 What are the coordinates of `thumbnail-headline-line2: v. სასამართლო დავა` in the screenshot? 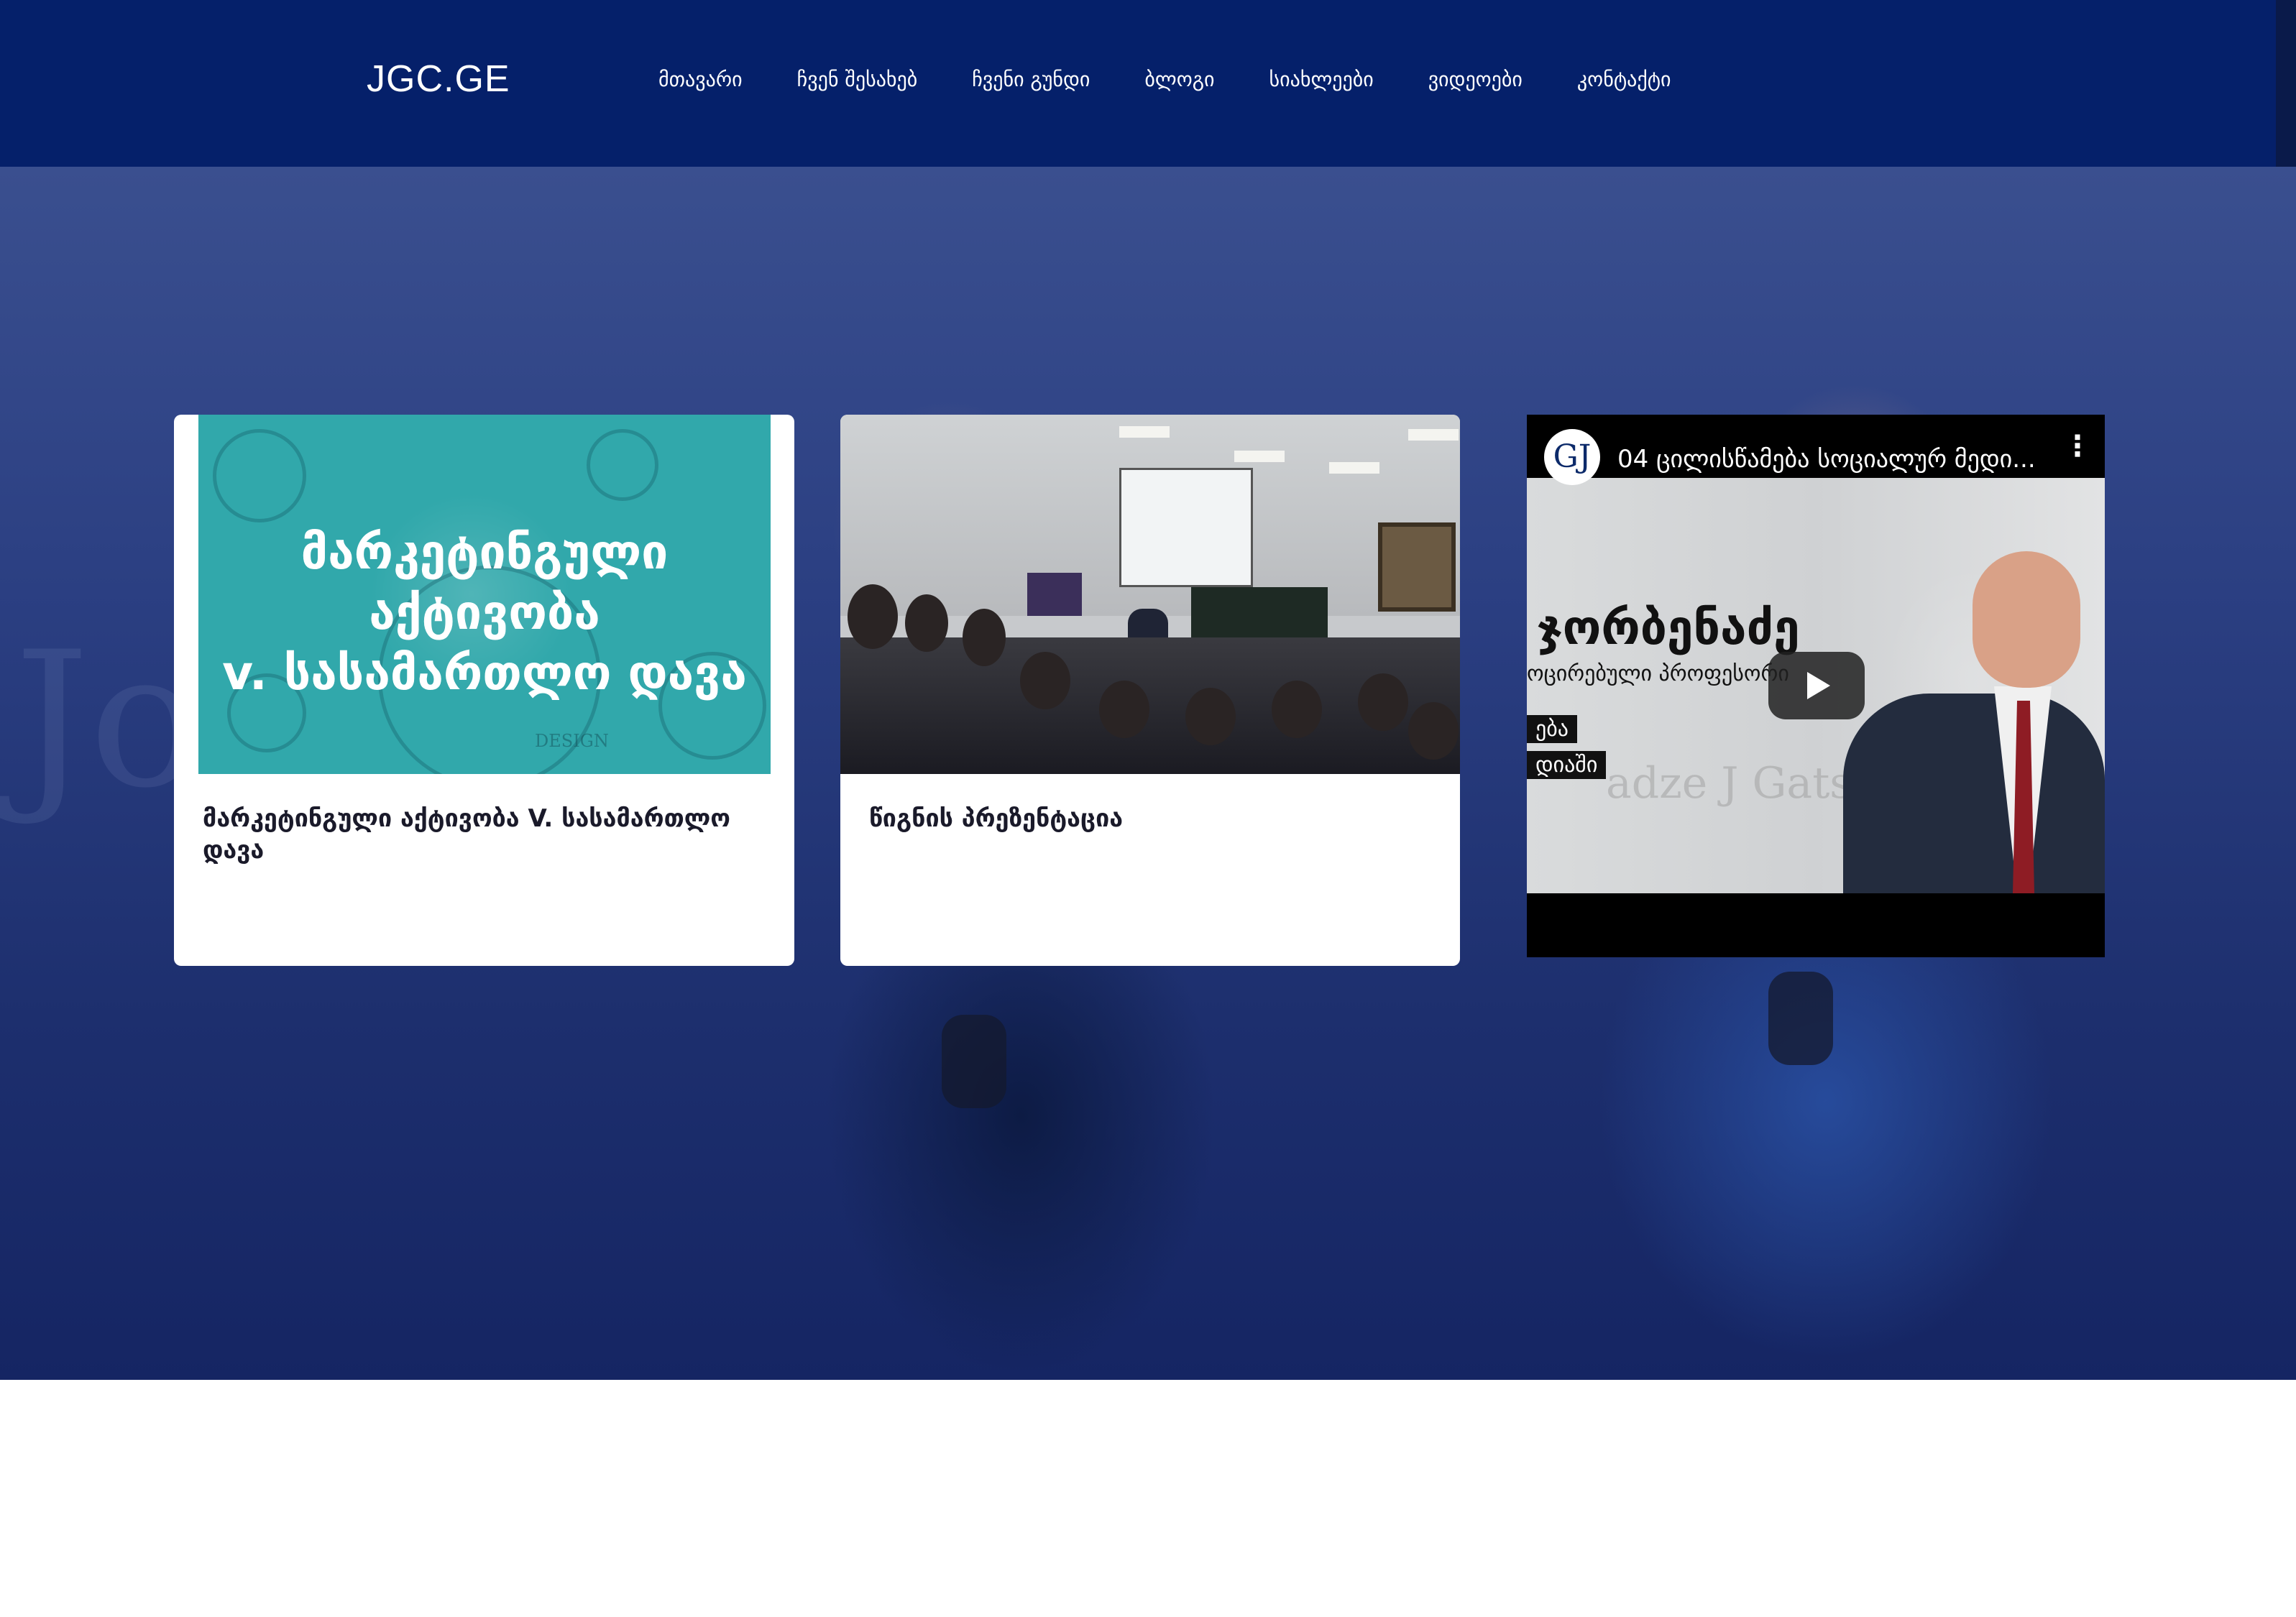 It's located at (485, 673).